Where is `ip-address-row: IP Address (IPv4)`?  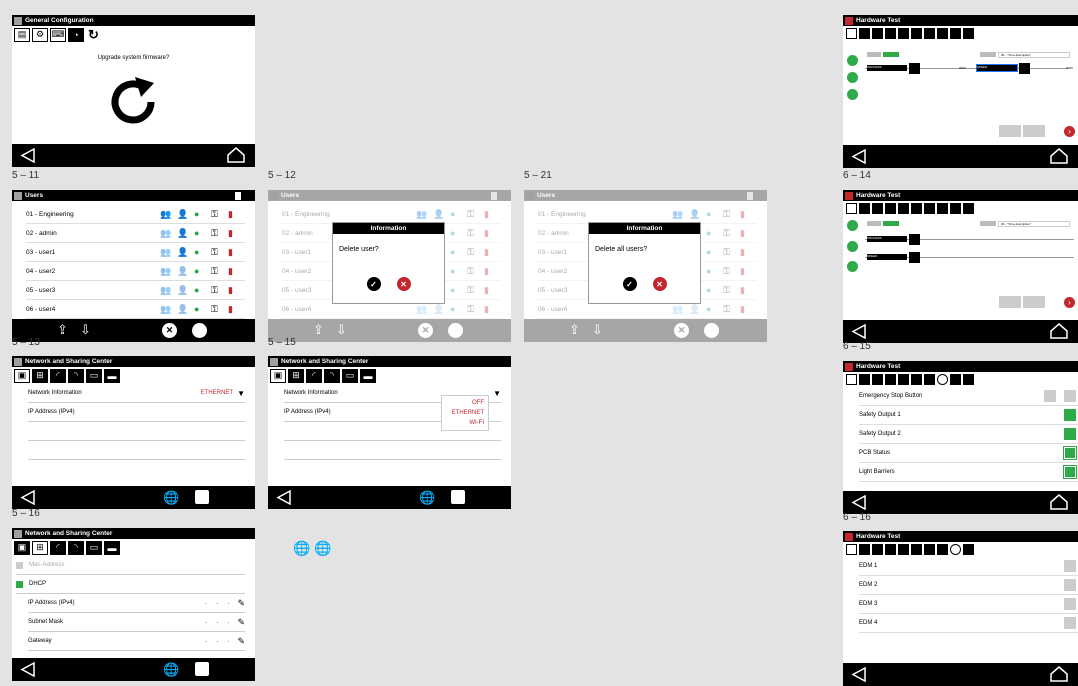
ip-address-row: IP Address (IPv4) is located at coordinates (136, 412).